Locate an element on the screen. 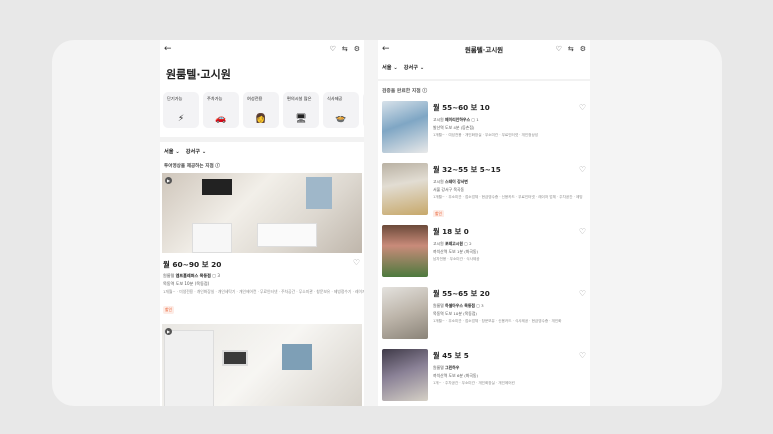 Image resolution: width=773 pixels, height=434 pixels. listing-price: 월 55~60 보 10 is located at coordinates (461, 107).